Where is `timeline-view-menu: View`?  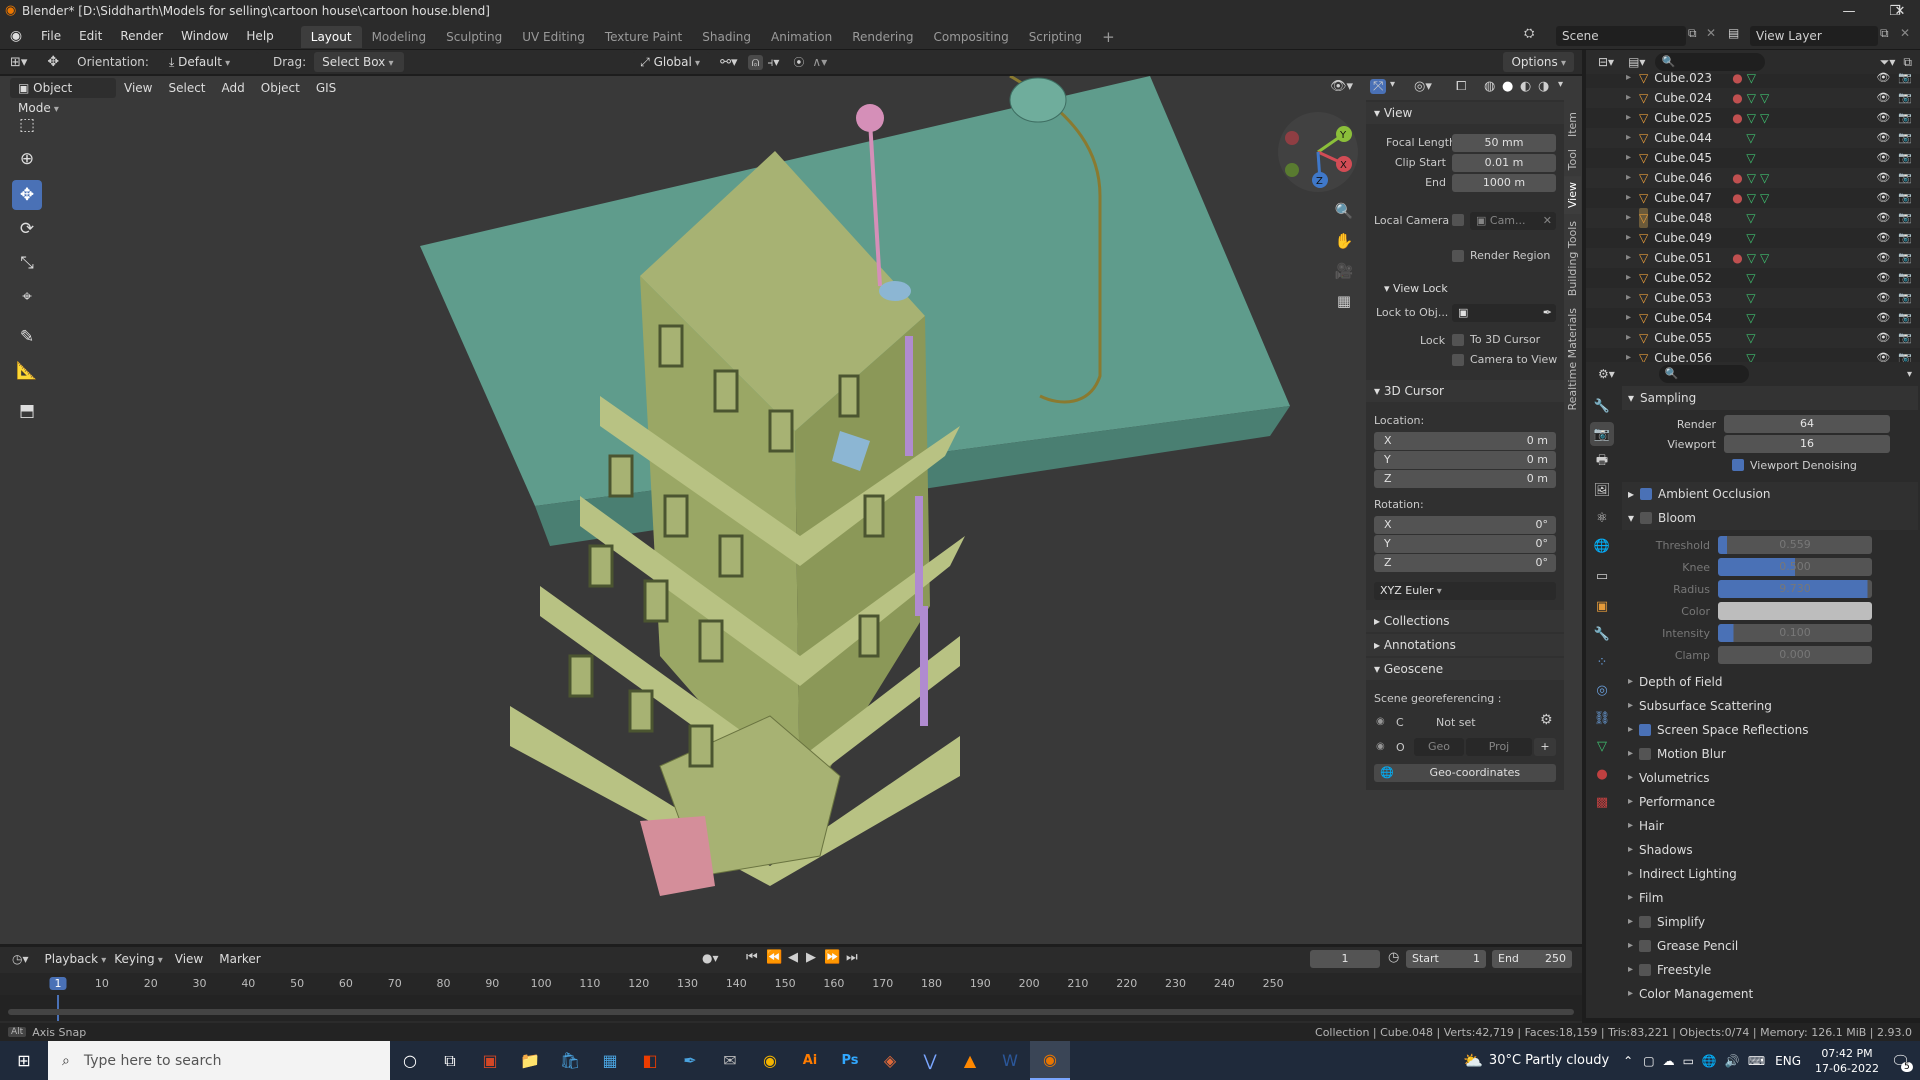 timeline-view-menu: View is located at coordinates (189, 959).